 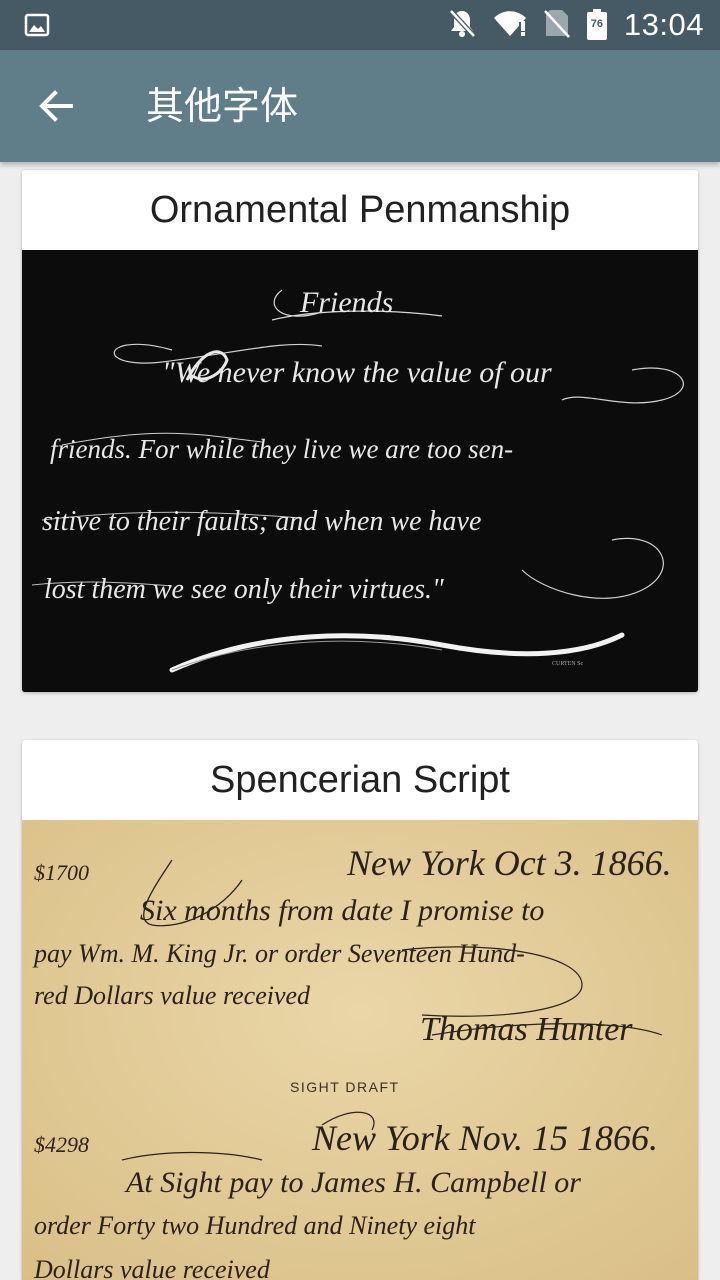 What do you see at coordinates (152, 1267) in the screenshot?
I see `sample-text-line: Dollars value received` at bounding box center [152, 1267].